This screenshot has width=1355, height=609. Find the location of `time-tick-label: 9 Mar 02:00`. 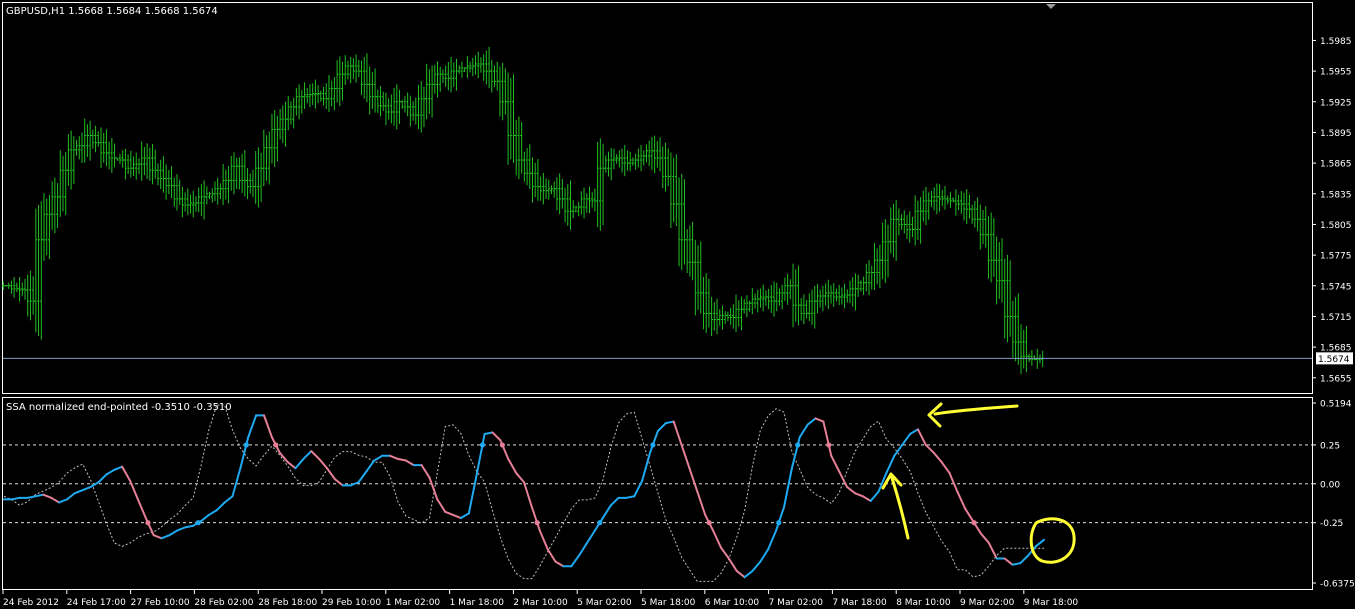

time-tick-label: 9 Mar 02:00 is located at coordinates (987, 603).